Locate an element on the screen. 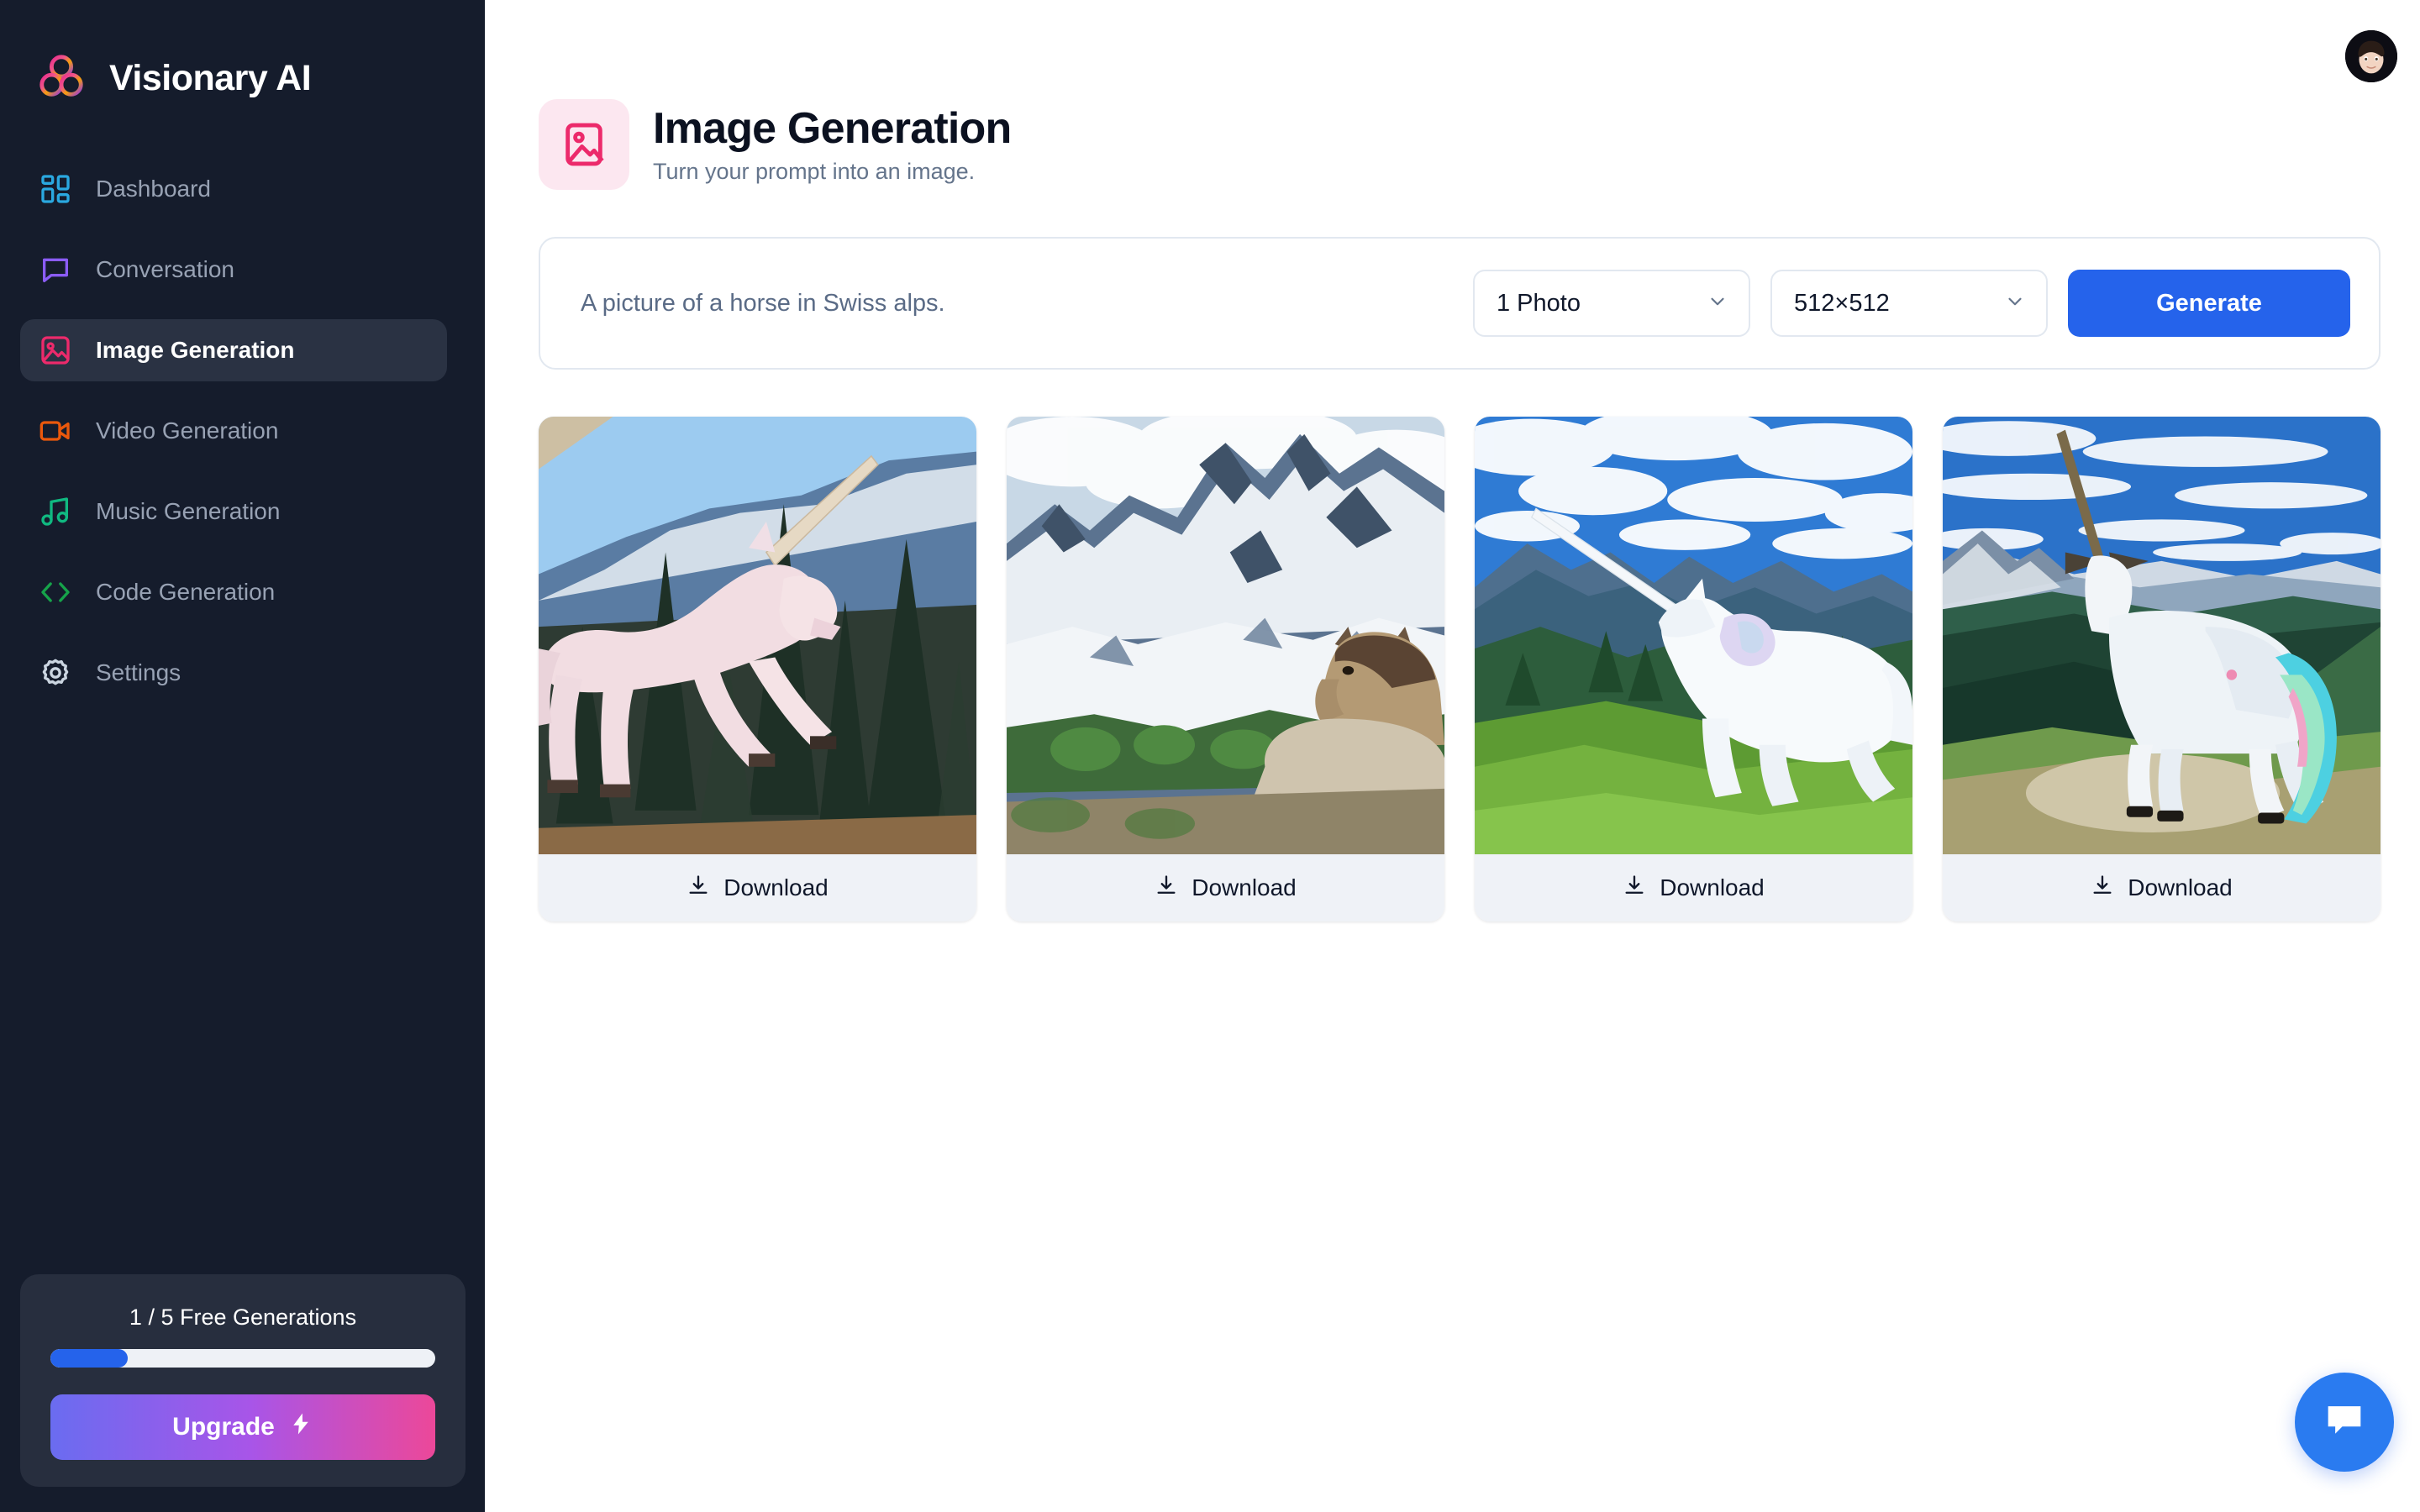  sidebar-item-label: Music Generation is located at coordinates (188, 511).